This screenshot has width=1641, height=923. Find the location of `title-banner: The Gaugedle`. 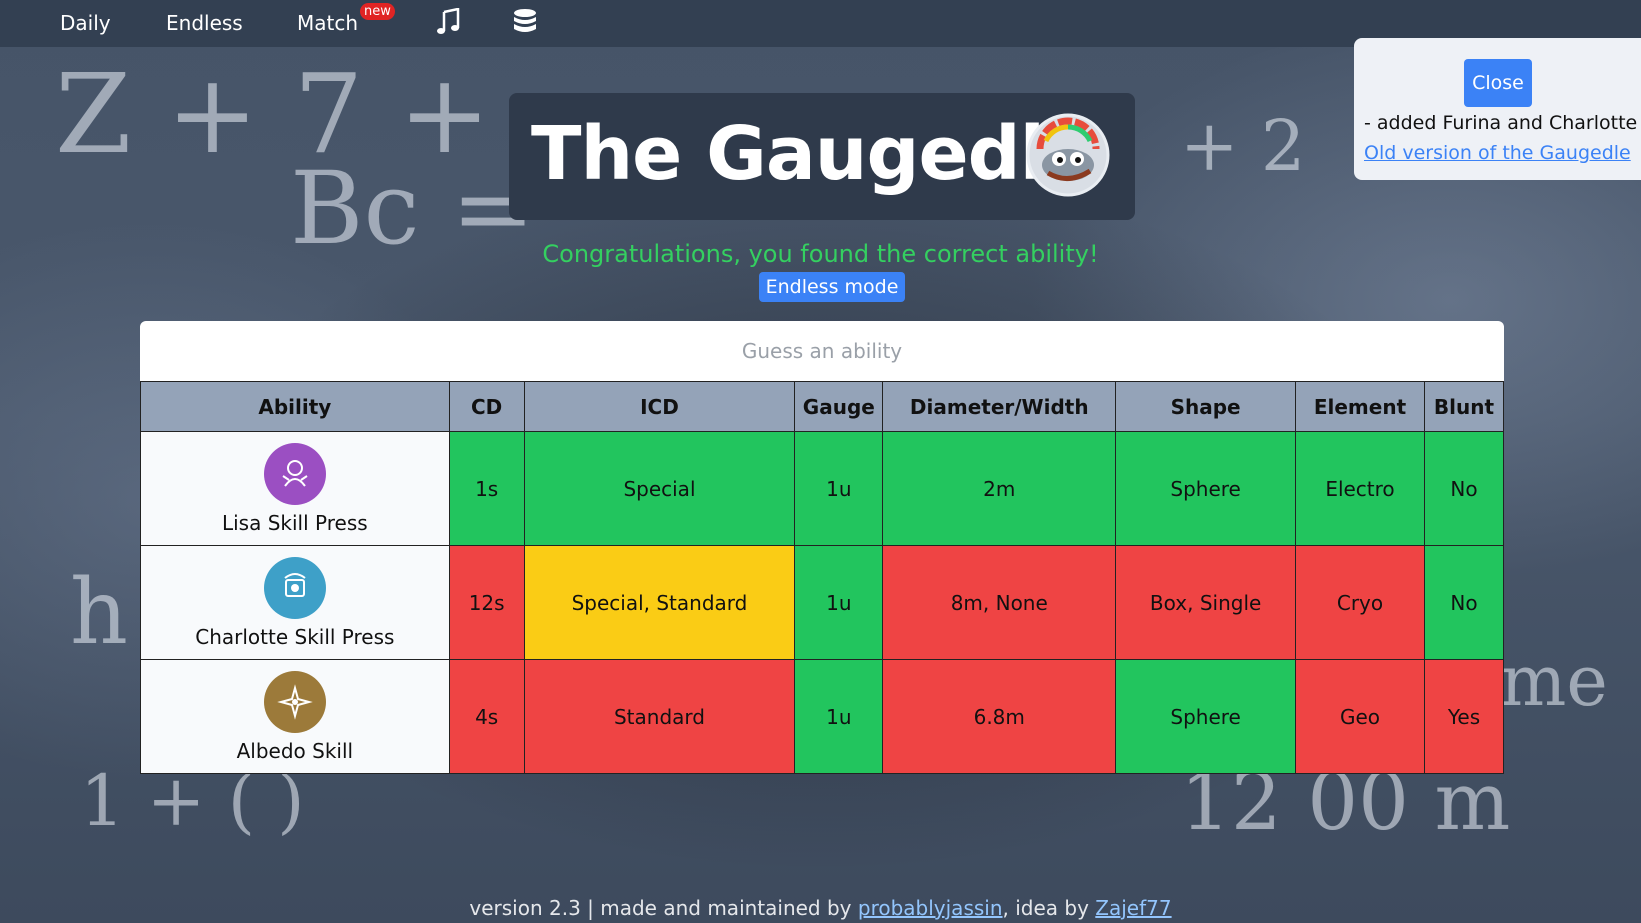

title-banner: The Gaugedle is located at coordinates (822, 156).